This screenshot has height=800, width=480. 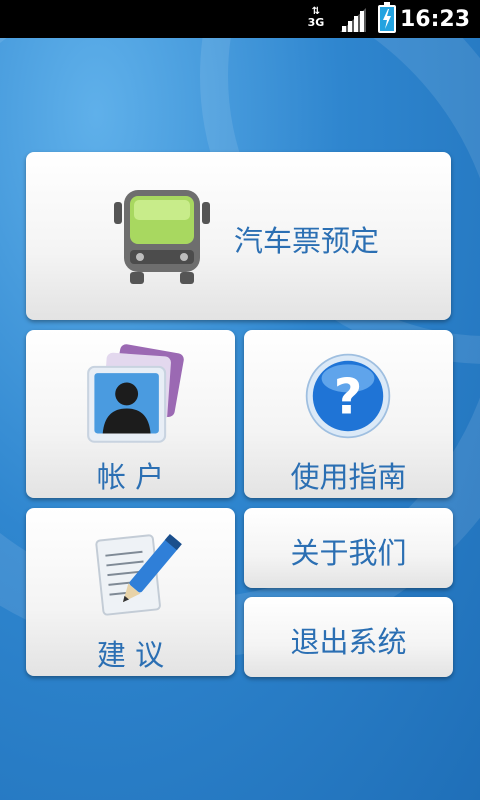 I want to click on exit-system-label: 退出系统, so click(x=348, y=642).